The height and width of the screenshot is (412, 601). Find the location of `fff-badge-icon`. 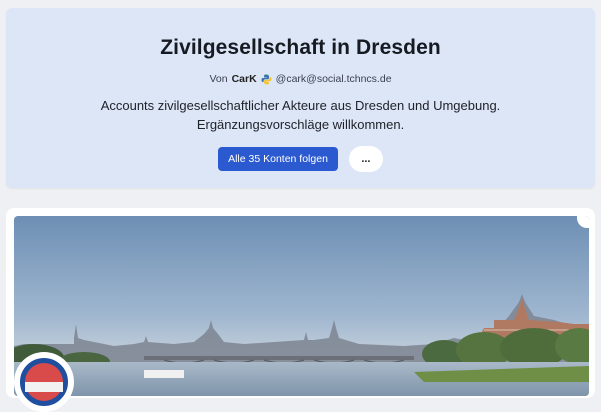

fff-badge-icon is located at coordinates (44, 382).